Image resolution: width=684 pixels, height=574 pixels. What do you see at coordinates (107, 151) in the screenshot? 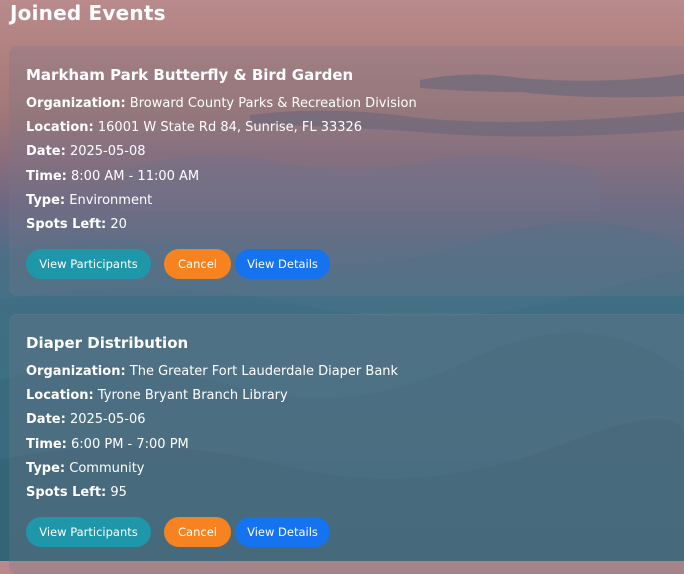
I see `date-value: 2025-05-08` at bounding box center [107, 151].